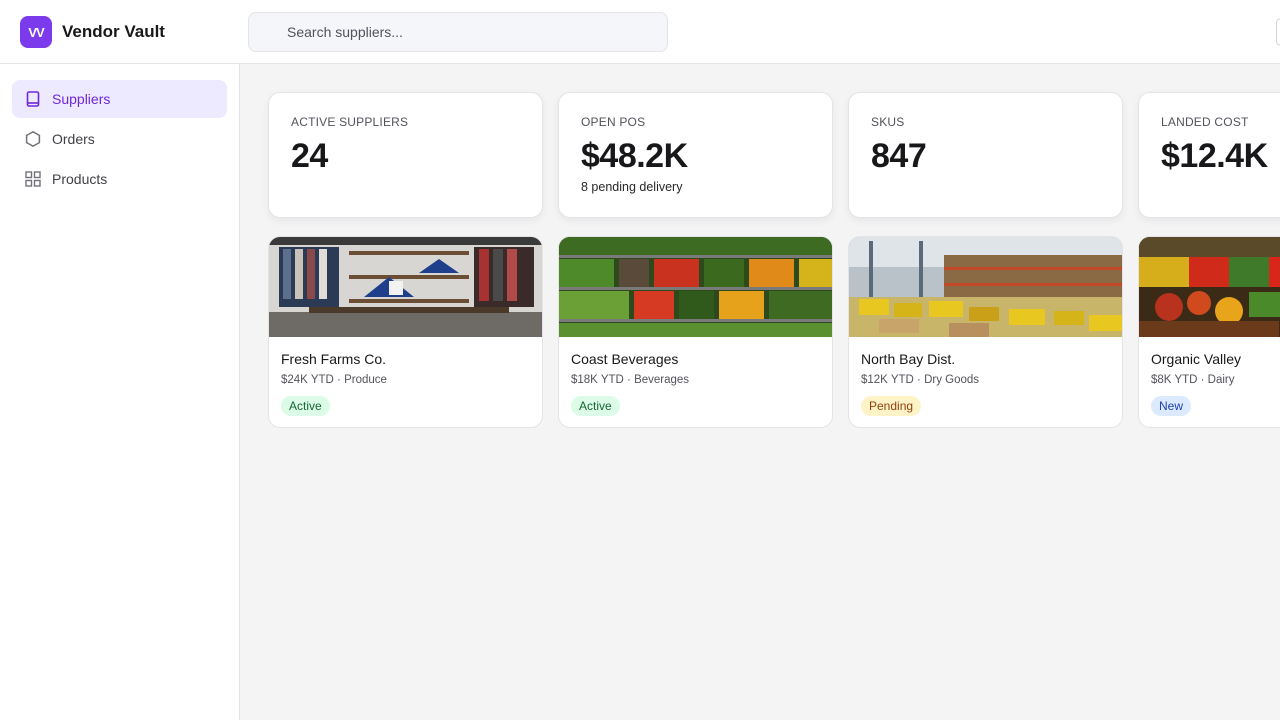 Image resolution: width=1280 pixels, height=720 pixels. What do you see at coordinates (695, 287) in the screenshot?
I see `produce-shelves-image` at bounding box center [695, 287].